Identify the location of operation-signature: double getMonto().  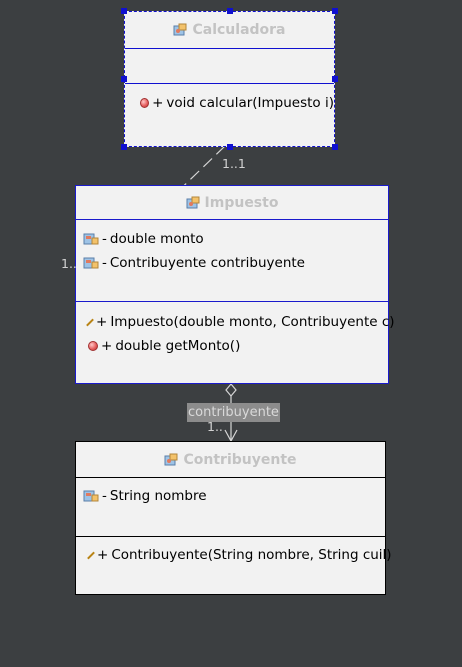
(178, 346).